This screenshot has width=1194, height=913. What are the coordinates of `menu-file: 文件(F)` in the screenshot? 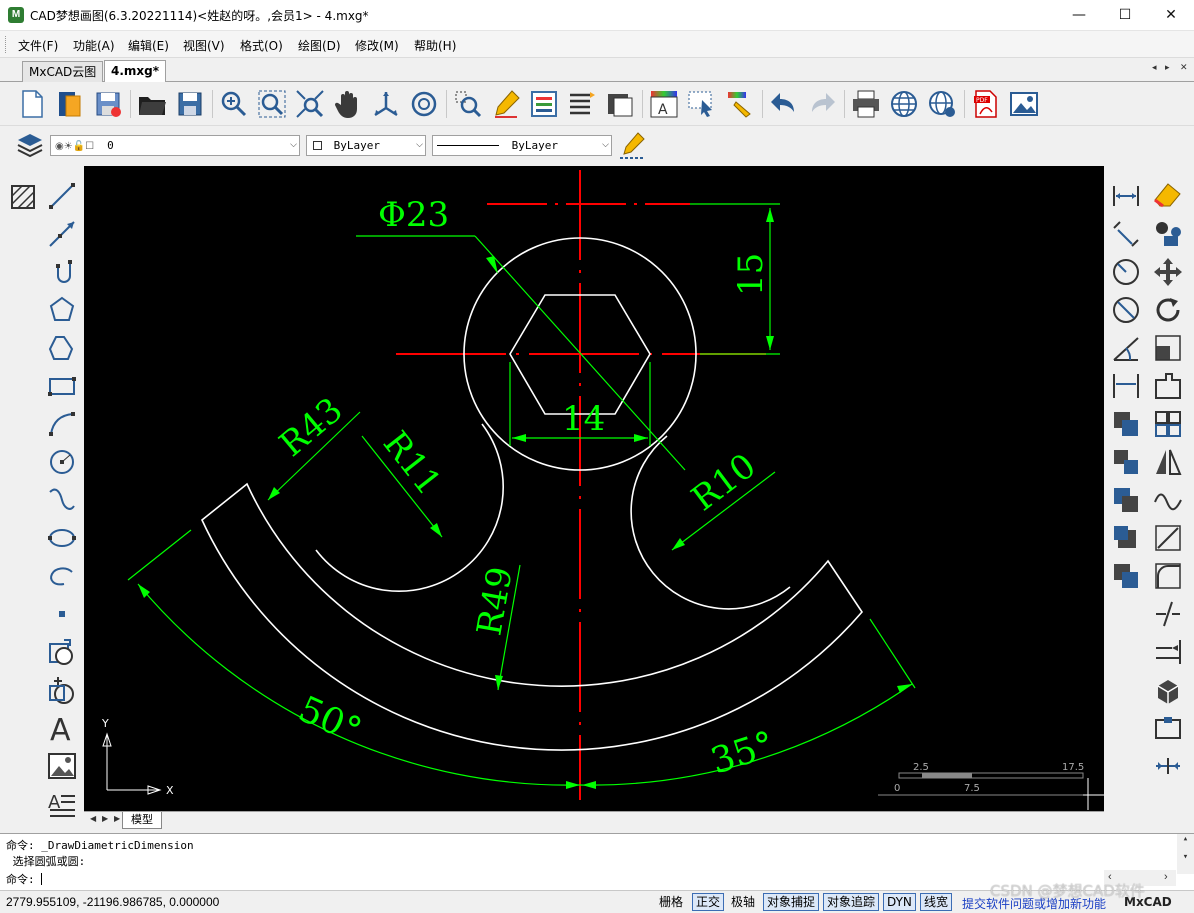 It's located at (38, 45).